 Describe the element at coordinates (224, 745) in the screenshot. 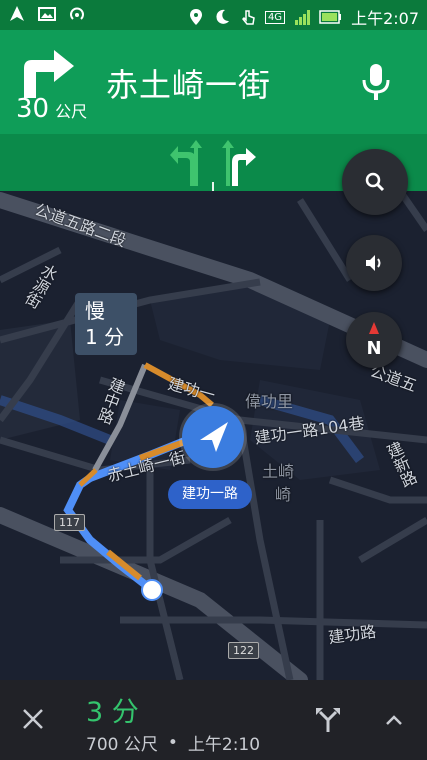

I see `arrival-time: 上午2:10` at that location.